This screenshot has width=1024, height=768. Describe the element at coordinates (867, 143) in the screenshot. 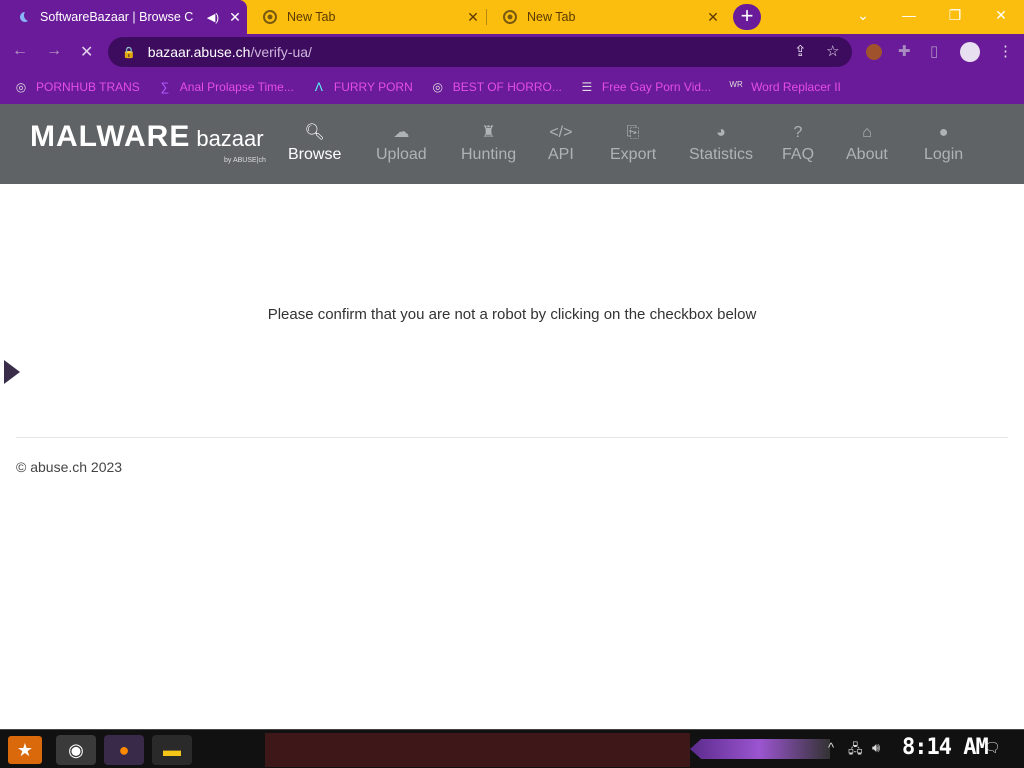

I see `nav-about: ⌂ About` at that location.